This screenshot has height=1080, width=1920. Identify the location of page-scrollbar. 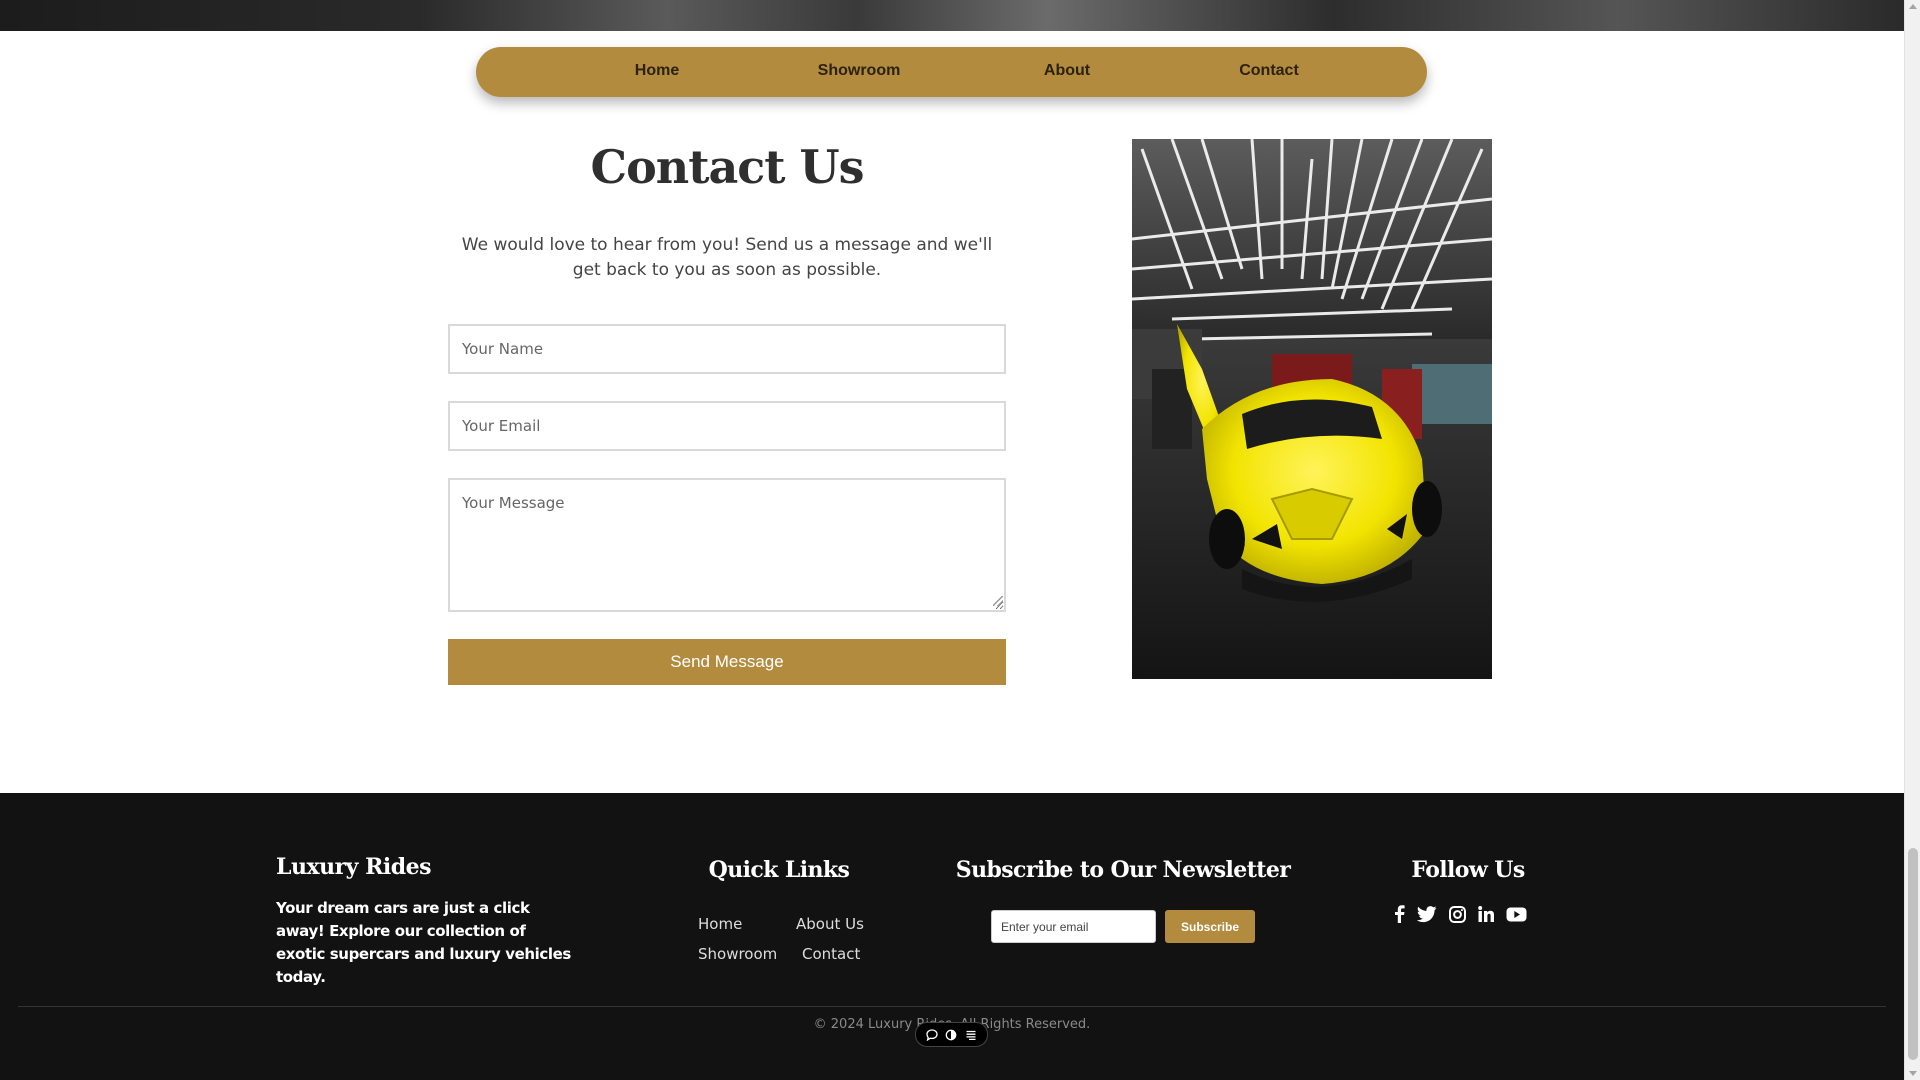
(1912, 540).